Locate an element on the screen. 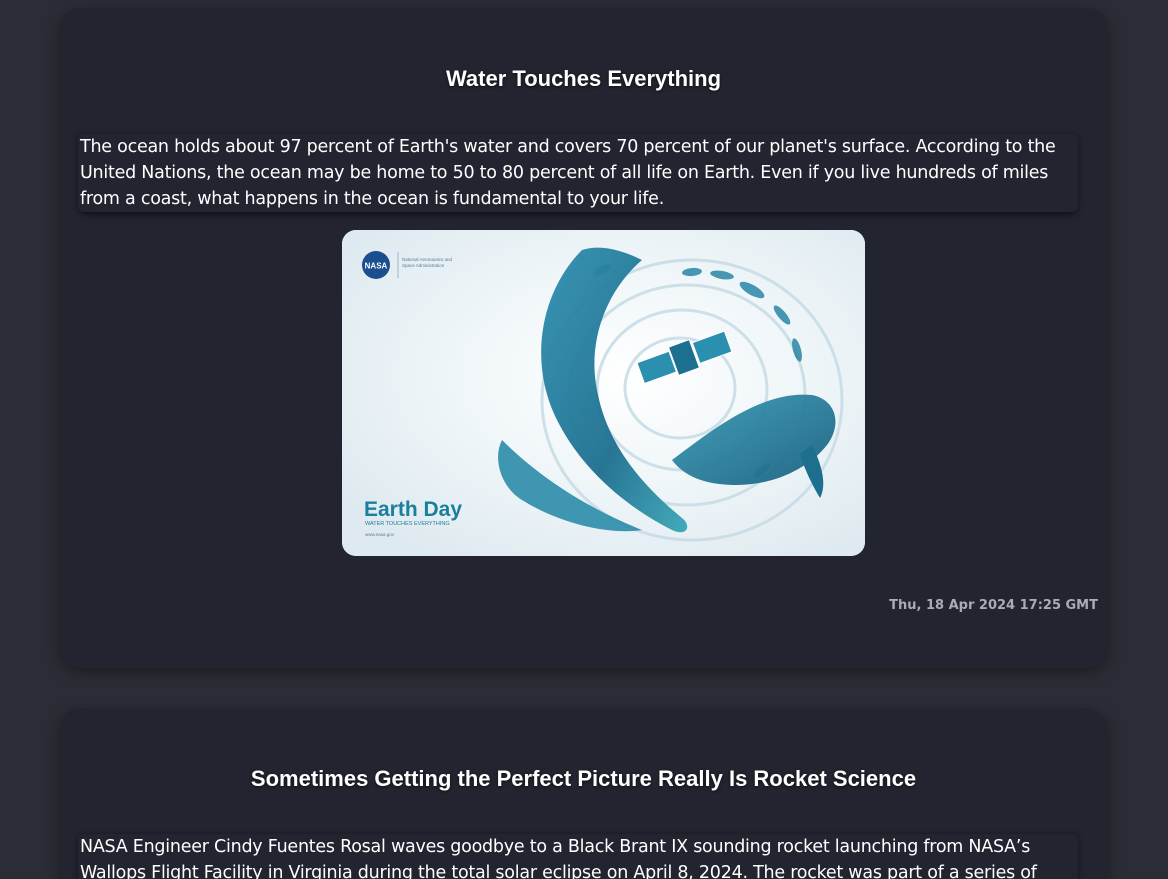  nasa-tagline-line2: Space Administration is located at coordinates (423, 265).